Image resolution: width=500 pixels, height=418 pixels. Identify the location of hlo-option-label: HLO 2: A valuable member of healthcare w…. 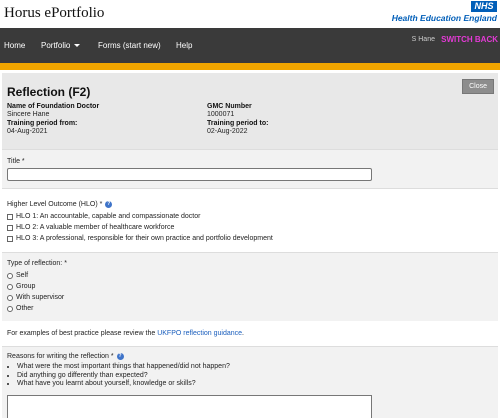
(95, 227).